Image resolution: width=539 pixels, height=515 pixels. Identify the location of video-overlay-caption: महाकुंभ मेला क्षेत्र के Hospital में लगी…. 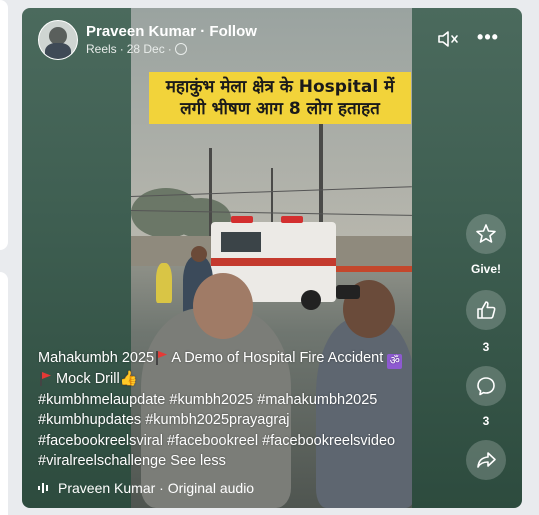
(280, 98).